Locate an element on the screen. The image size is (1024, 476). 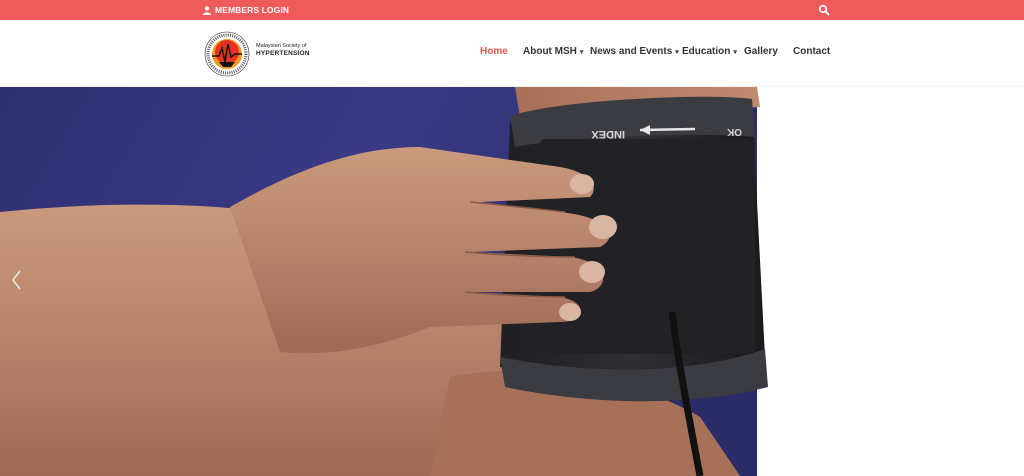
nav-home-label: Home is located at coordinates (494, 51).